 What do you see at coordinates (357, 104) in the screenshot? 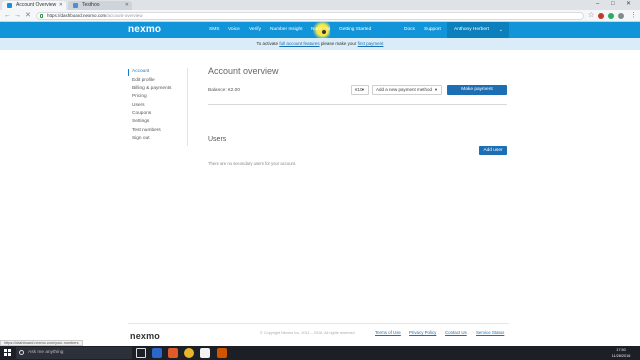
I see `section-divider` at bounding box center [357, 104].